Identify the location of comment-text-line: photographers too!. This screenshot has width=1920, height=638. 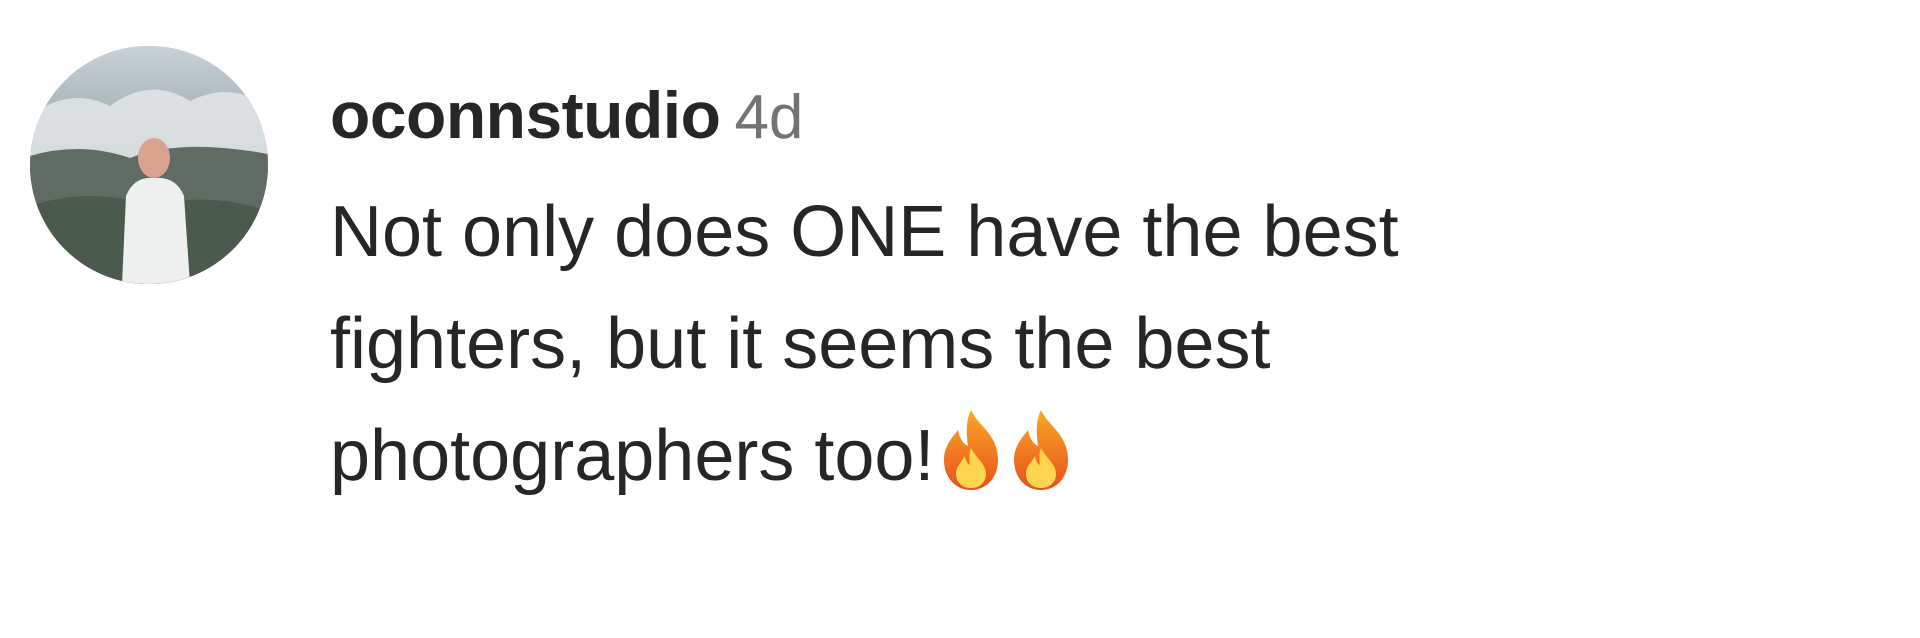
(632, 456).